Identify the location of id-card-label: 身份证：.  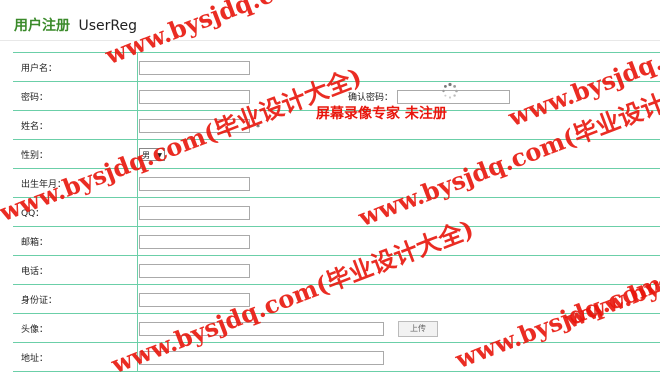
(39, 301).